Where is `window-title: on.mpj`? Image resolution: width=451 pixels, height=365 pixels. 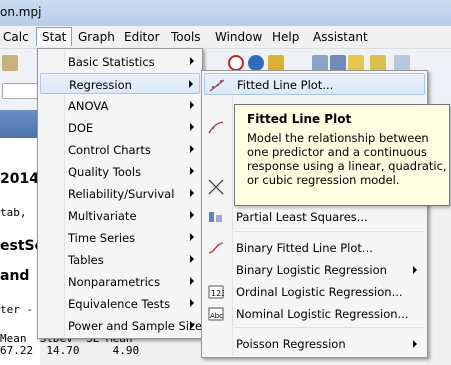 window-title: on.mpj is located at coordinates (21, 12).